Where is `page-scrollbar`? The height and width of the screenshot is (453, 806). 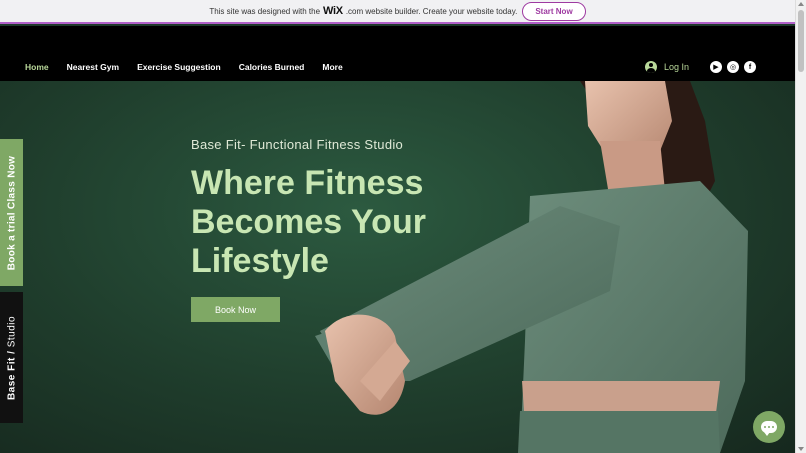
page-scrollbar is located at coordinates (800, 226).